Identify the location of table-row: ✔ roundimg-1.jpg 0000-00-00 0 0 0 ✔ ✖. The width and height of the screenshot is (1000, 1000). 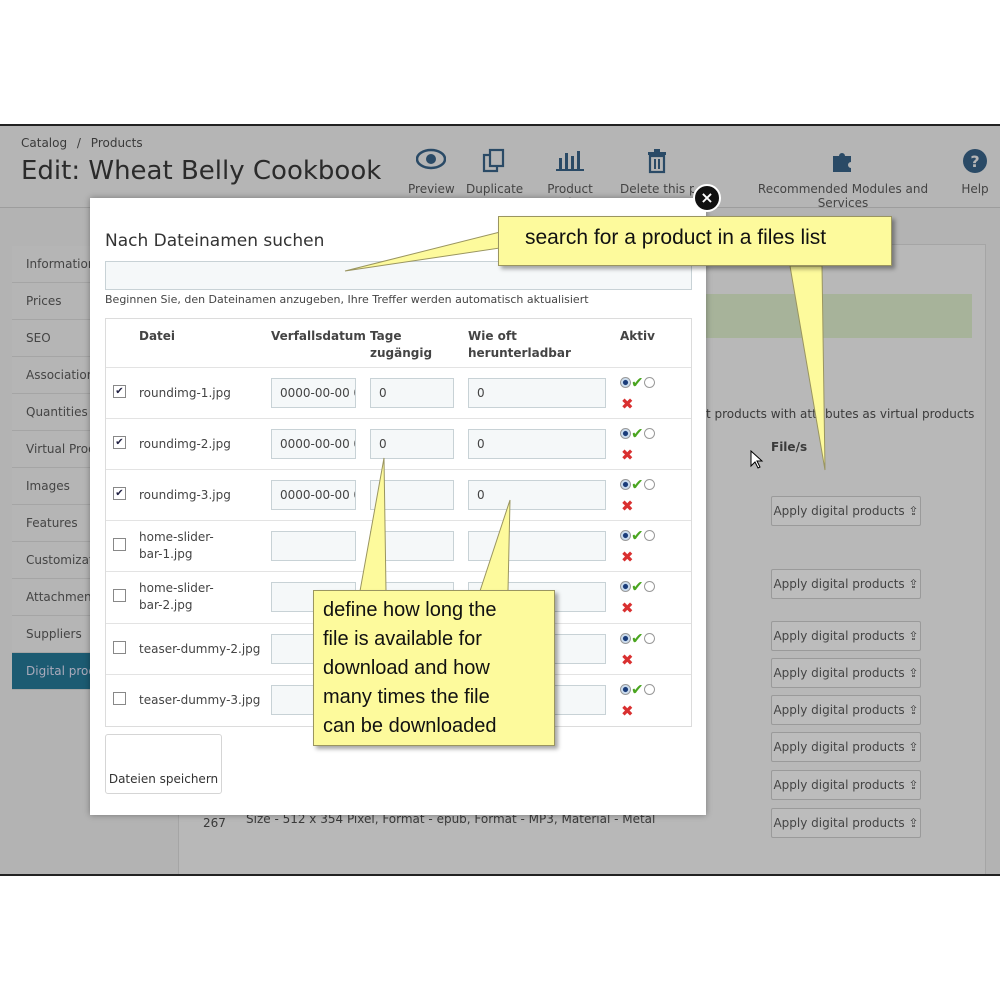
(398, 393).